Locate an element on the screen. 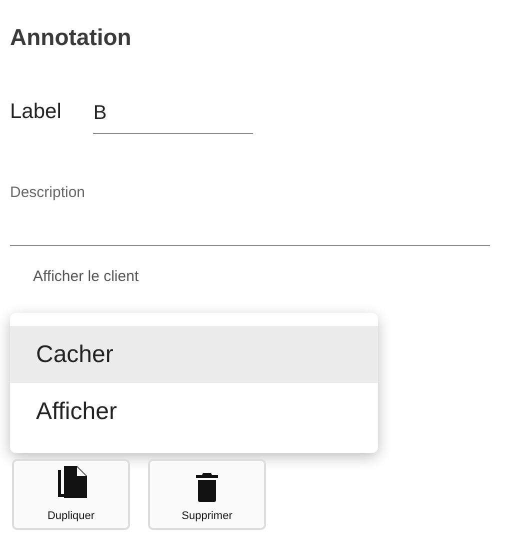 The image size is (522, 560). field-label: Label is located at coordinates (36, 112).